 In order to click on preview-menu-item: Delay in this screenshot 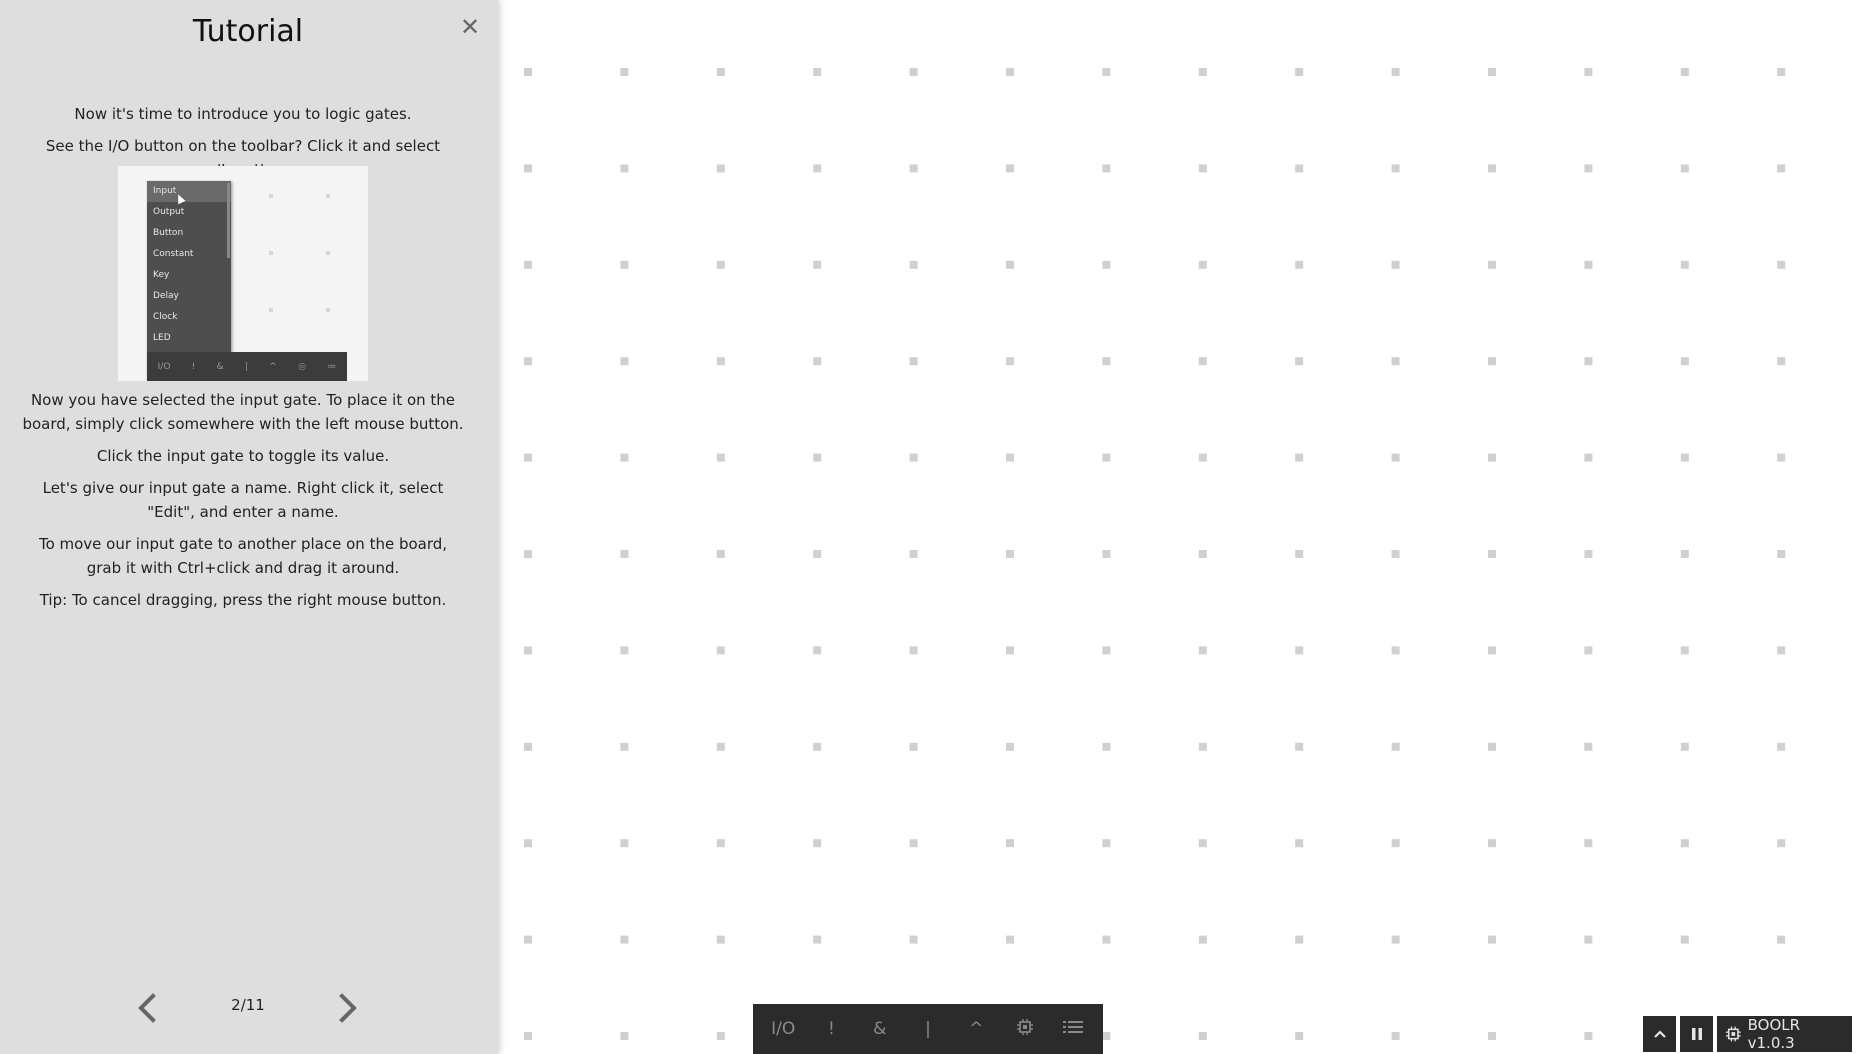, I will do `click(166, 296)`.